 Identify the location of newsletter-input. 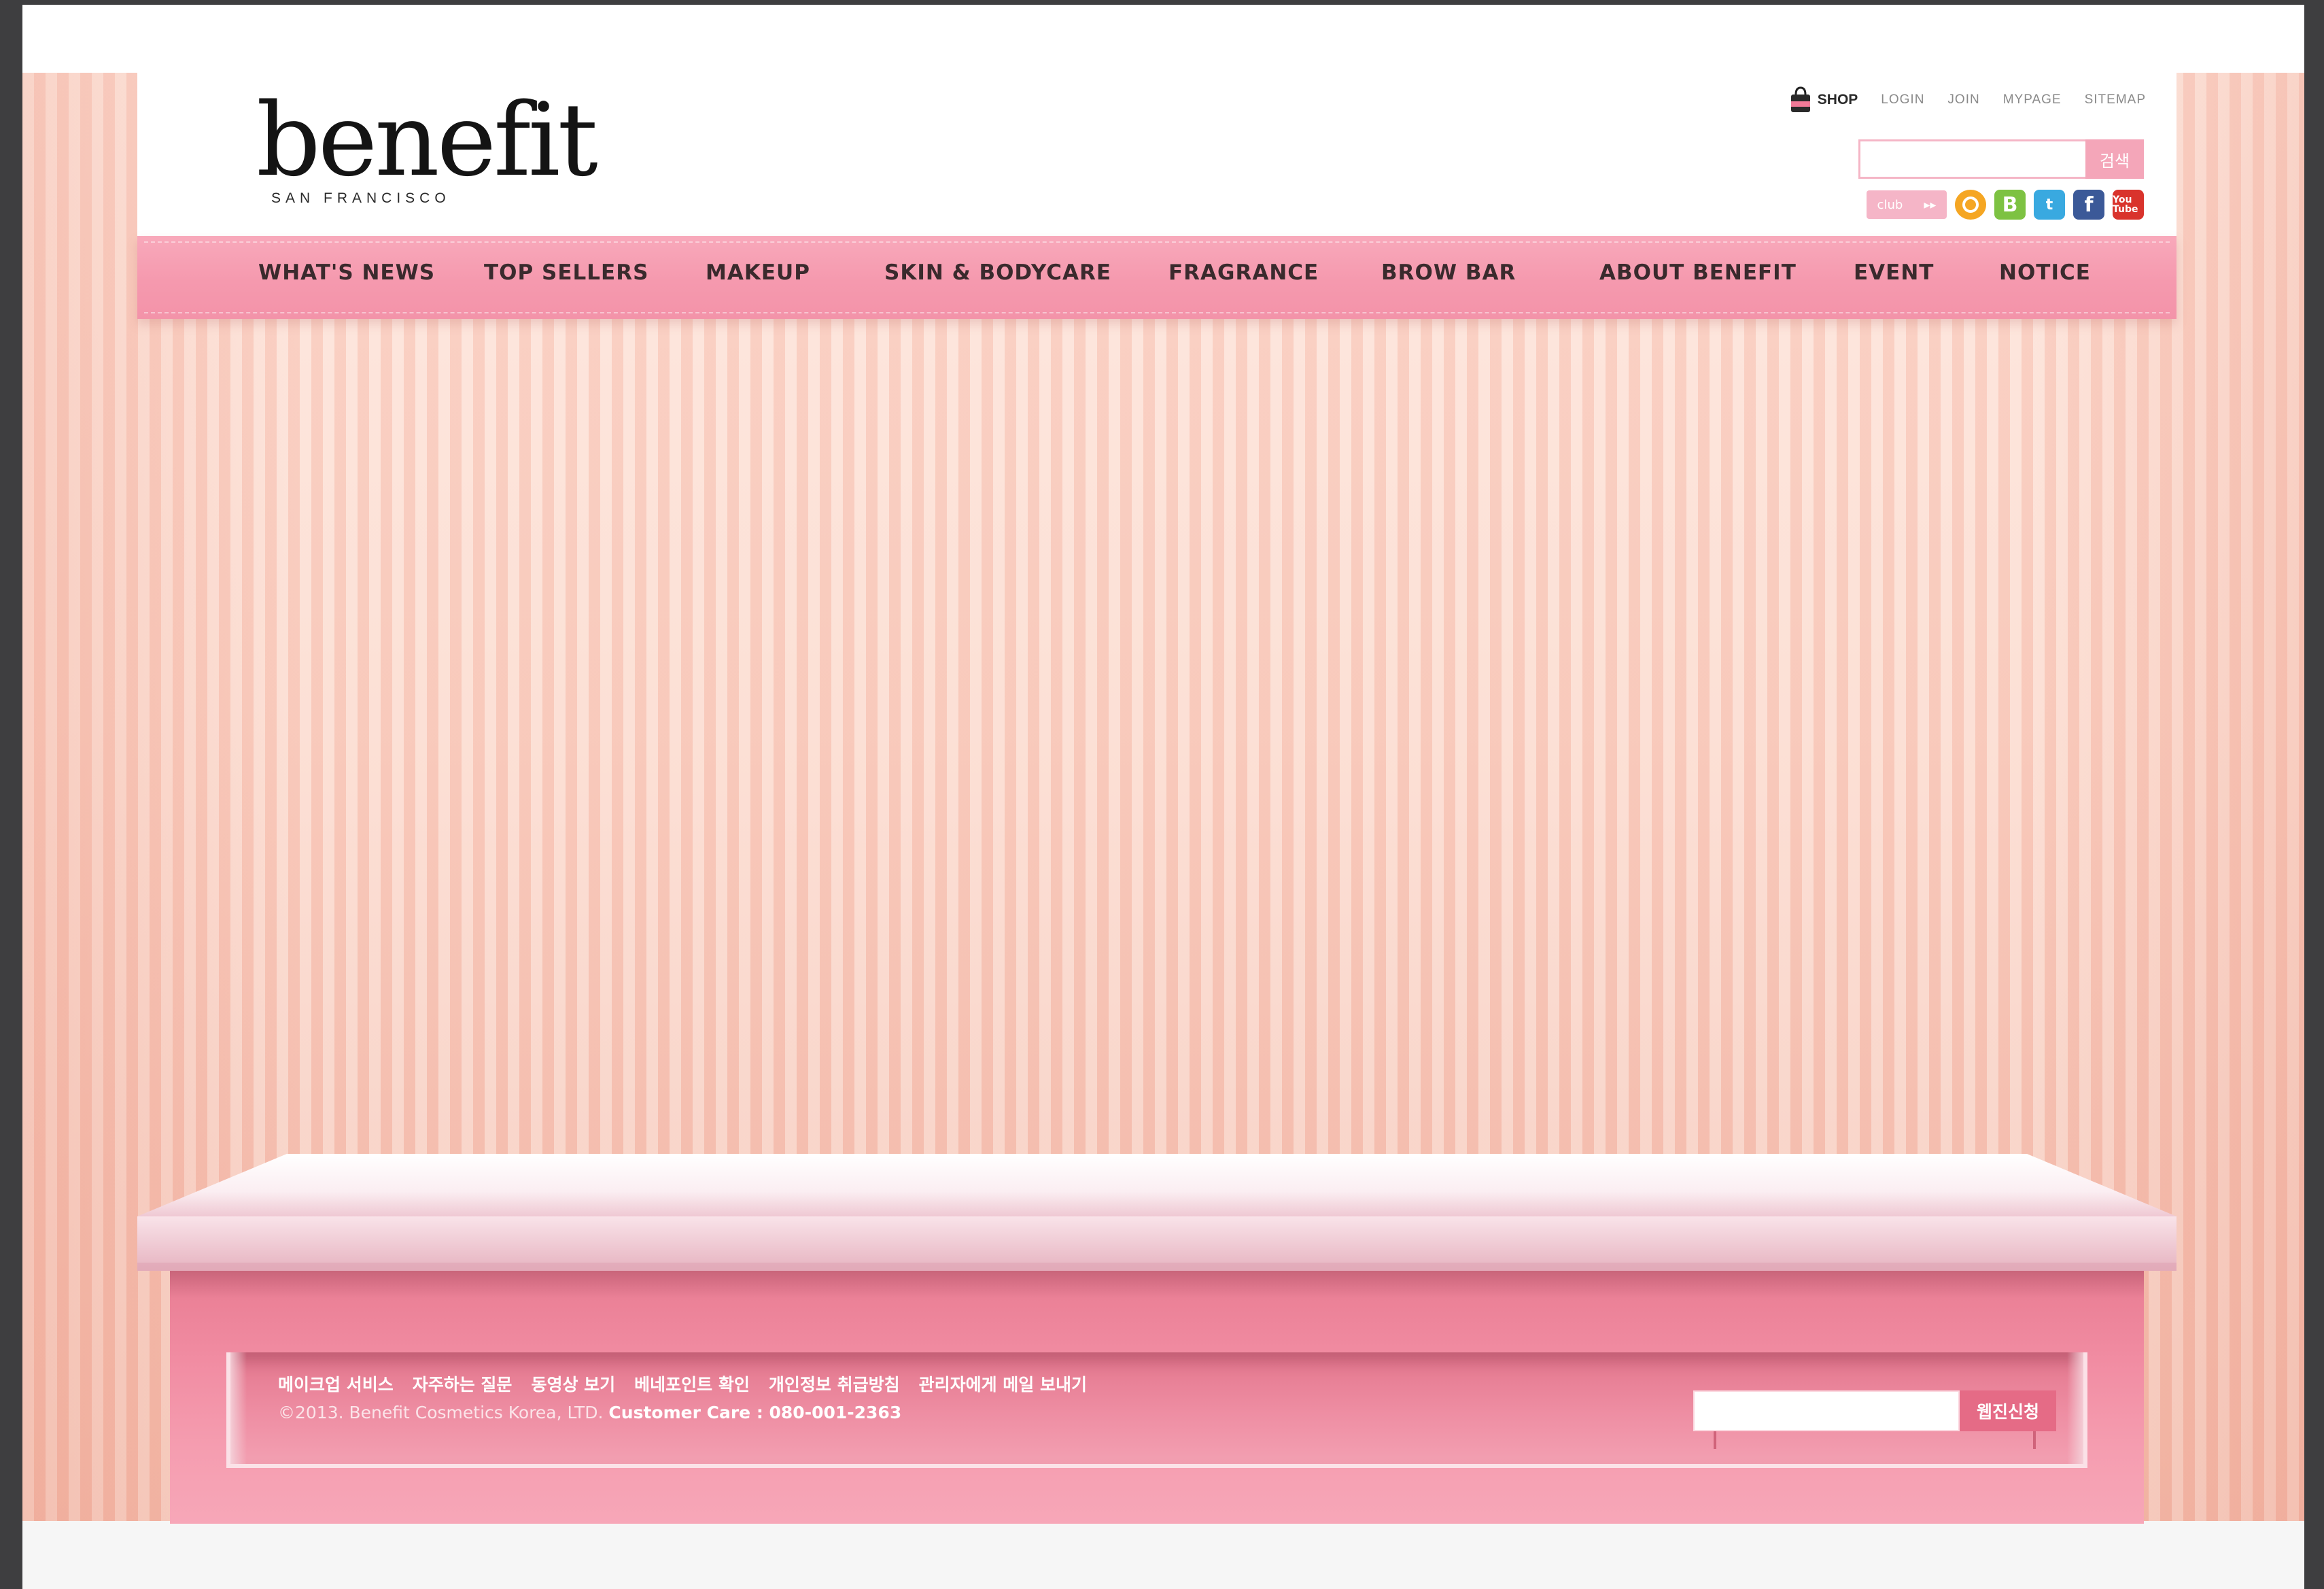
(1826, 1410).